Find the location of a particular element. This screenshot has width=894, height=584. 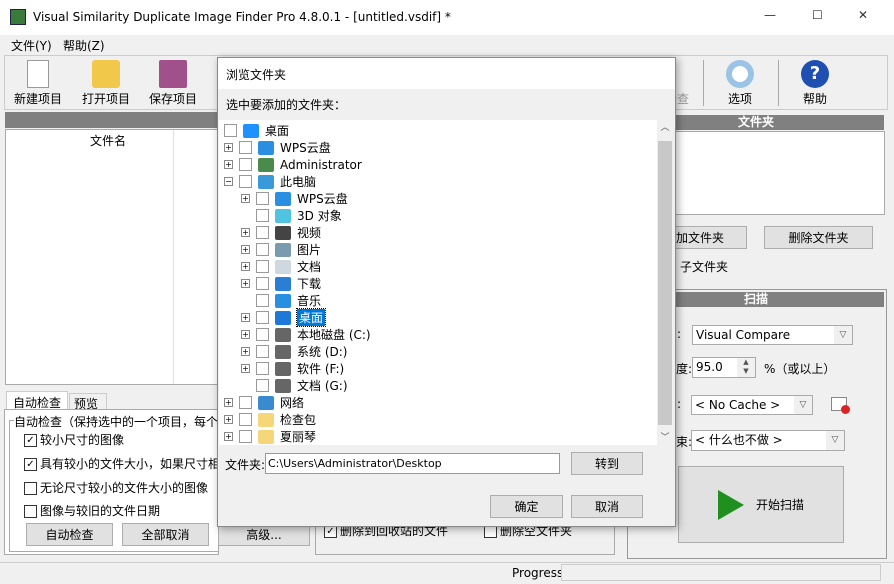

collapse-icon: − is located at coordinates (228, 181).